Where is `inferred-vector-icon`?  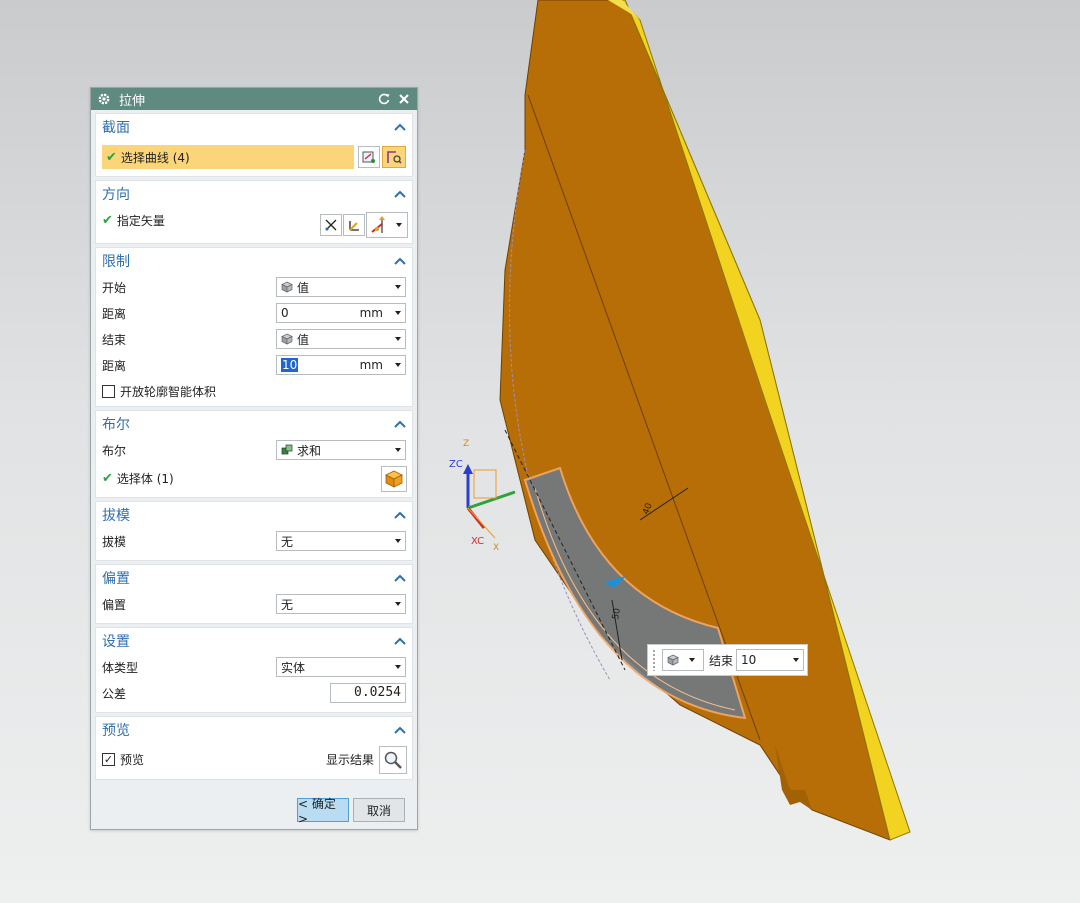 inferred-vector-icon is located at coordinates (378, 224).